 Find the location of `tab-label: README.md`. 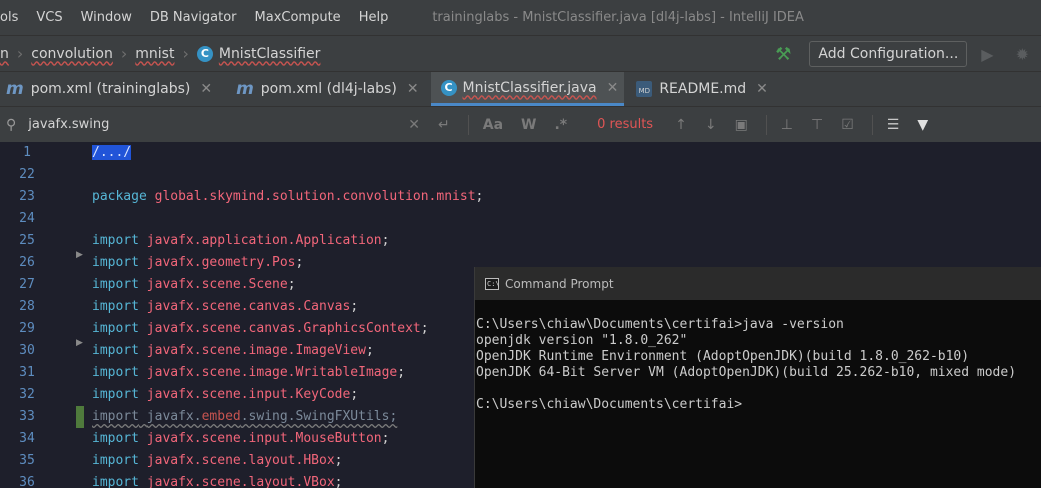

tab-label: README.md is located at coordinates (703, 89).